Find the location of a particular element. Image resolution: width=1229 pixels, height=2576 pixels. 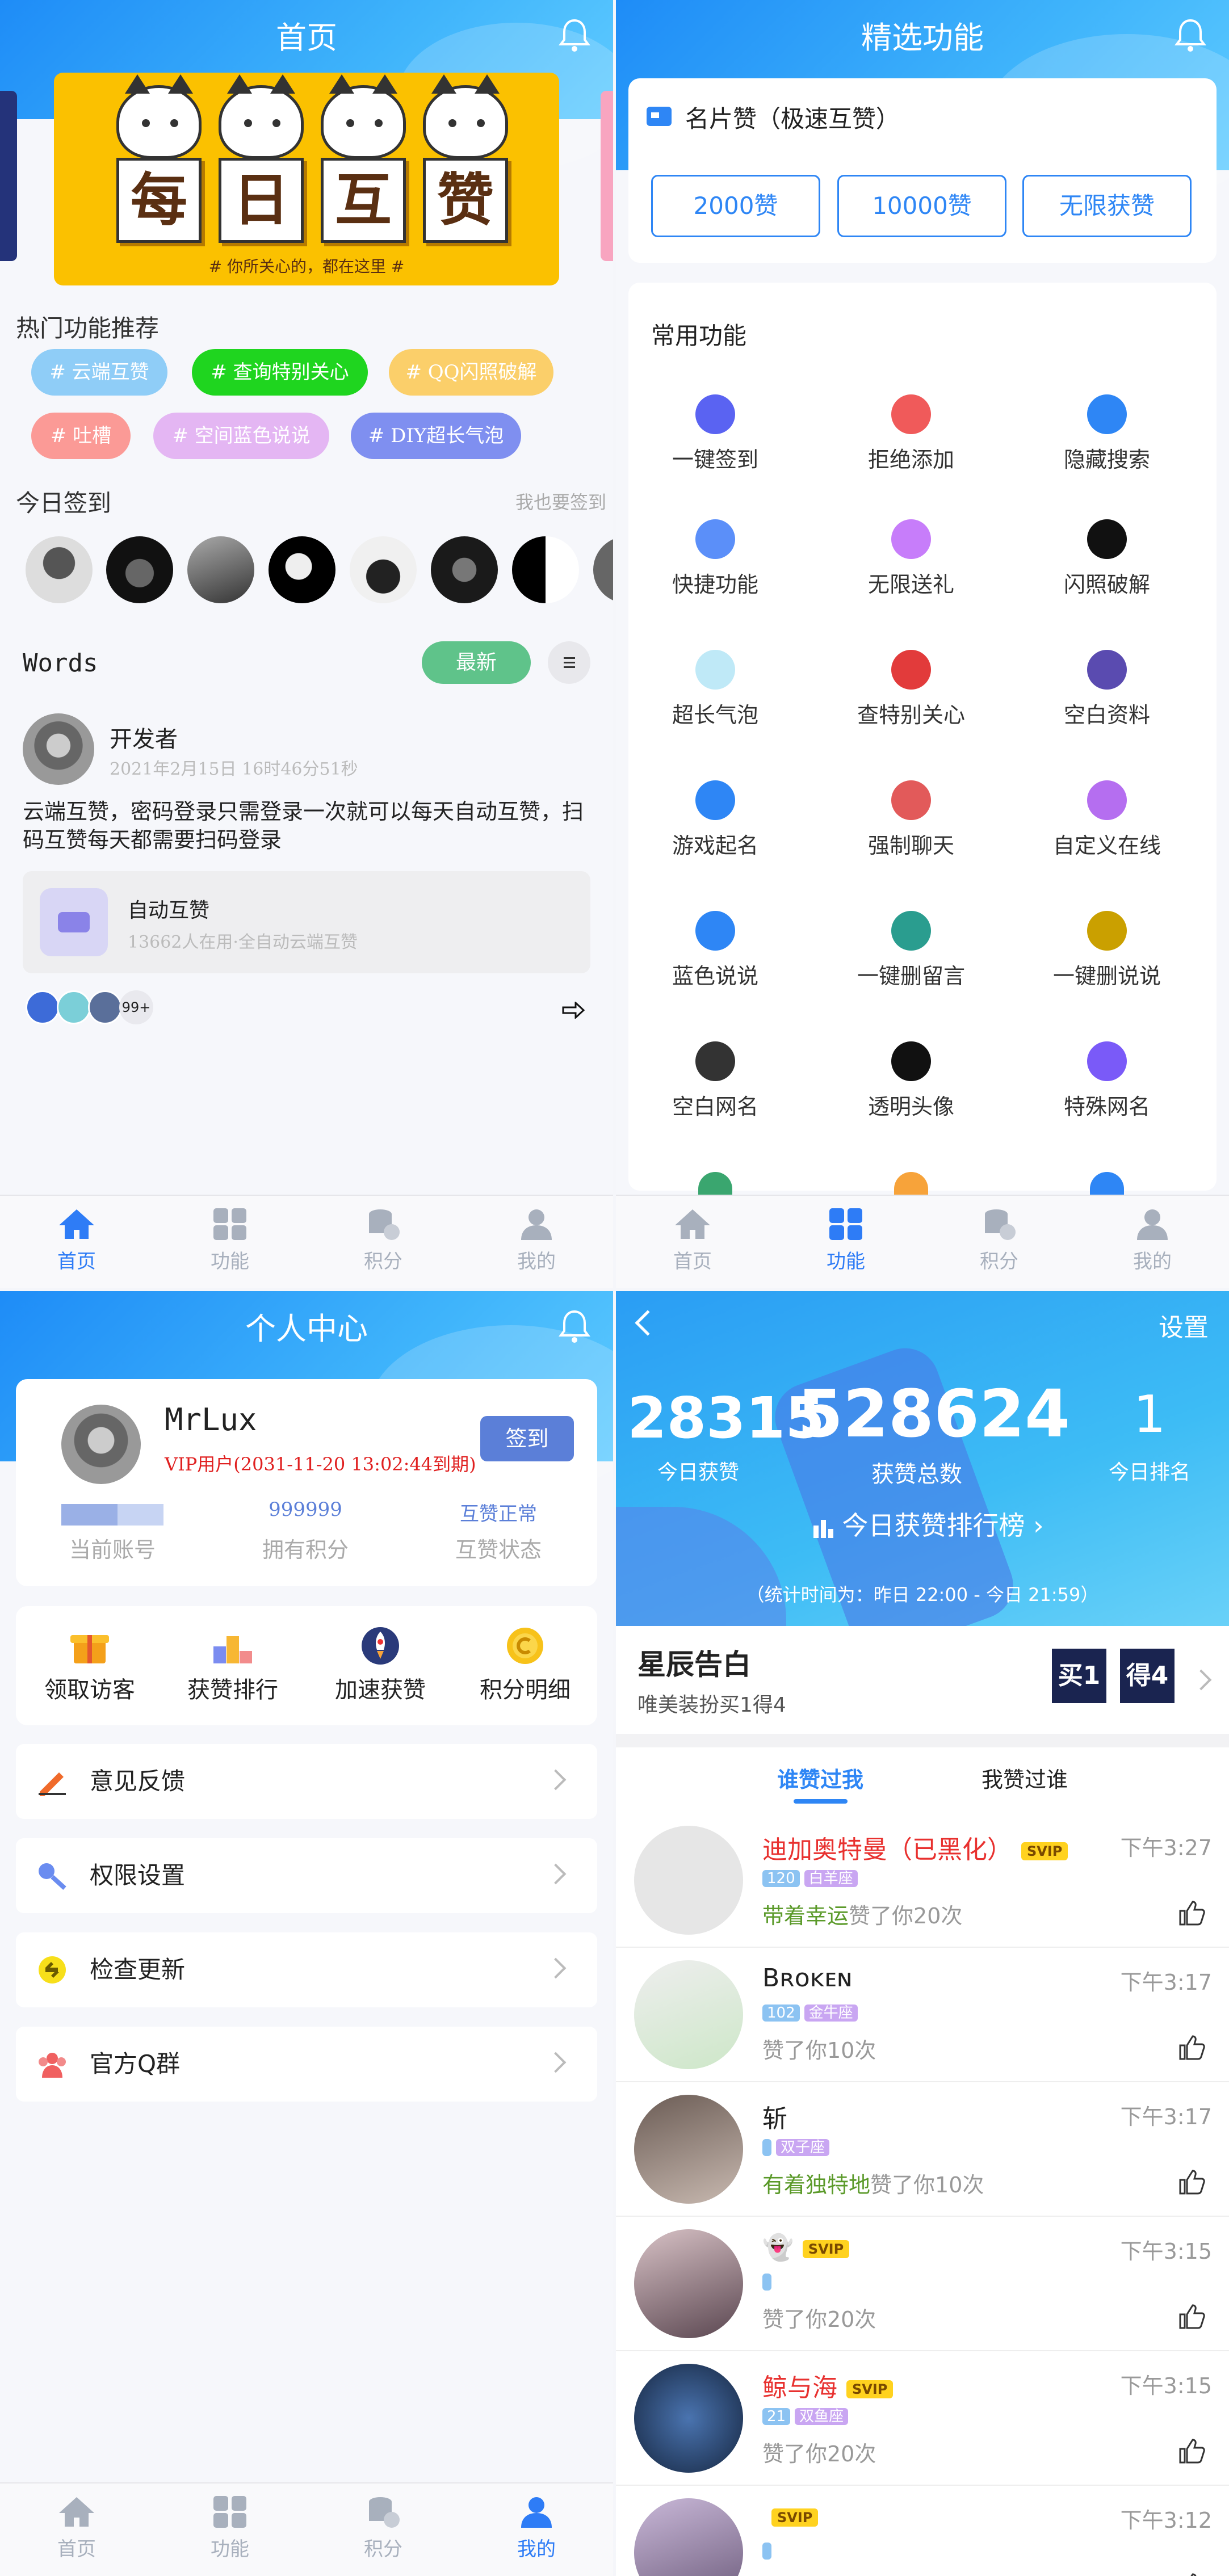

menu-official-group: 官方Q群 is located at coordinates (306, 2064).